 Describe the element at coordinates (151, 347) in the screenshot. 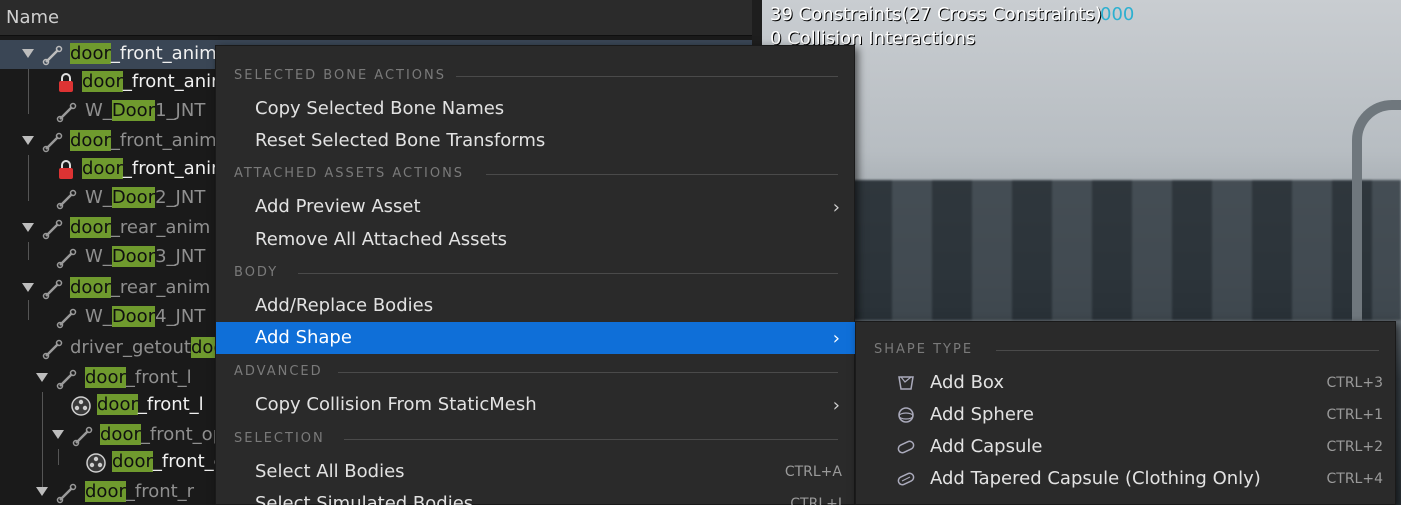

I see `tree-row-label: driver_getoutdoor` at that location.